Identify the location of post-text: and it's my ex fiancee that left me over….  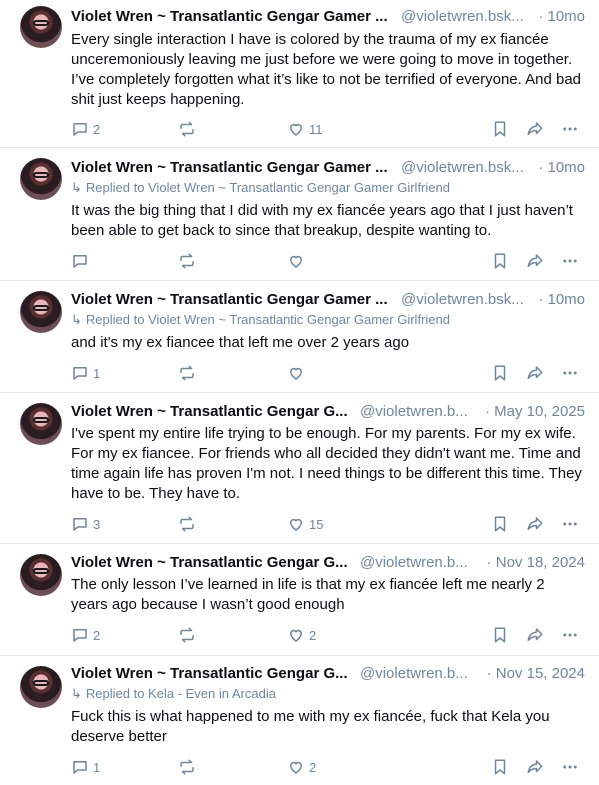
(240, 342).